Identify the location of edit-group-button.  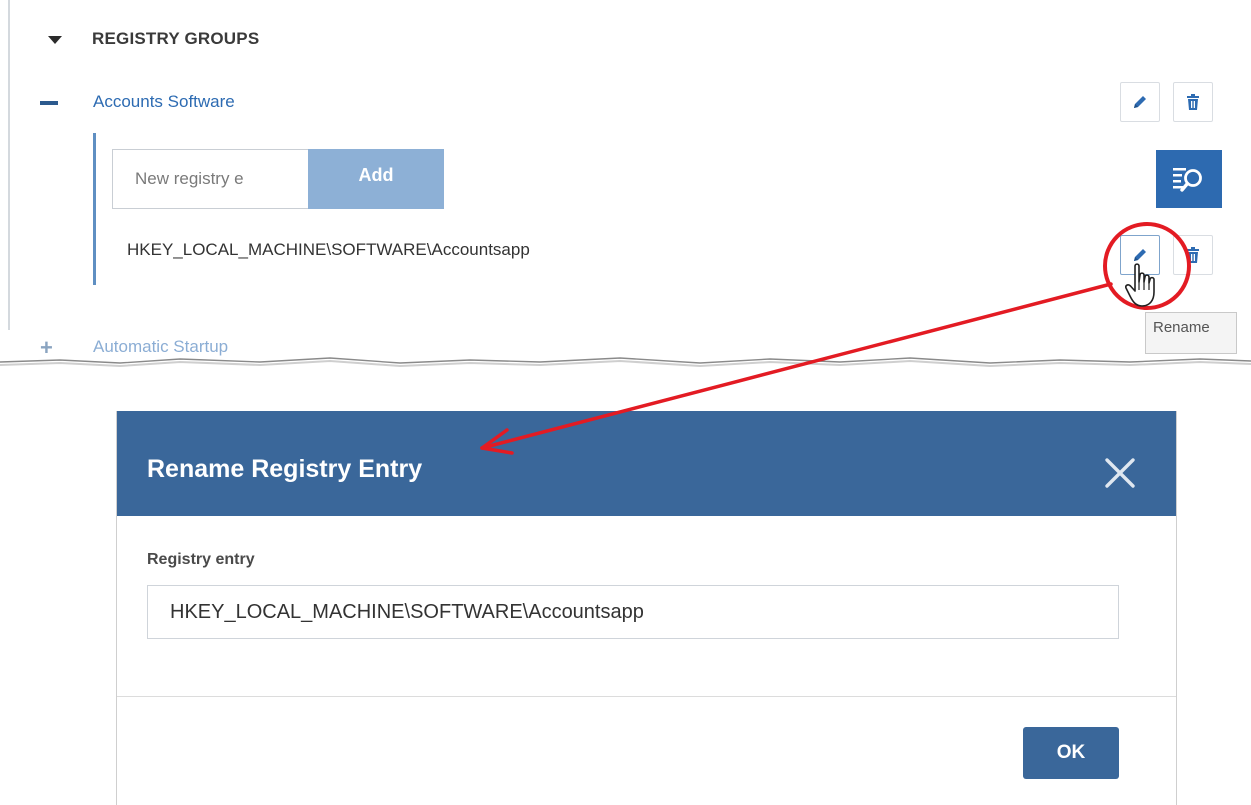
(1140, 102).